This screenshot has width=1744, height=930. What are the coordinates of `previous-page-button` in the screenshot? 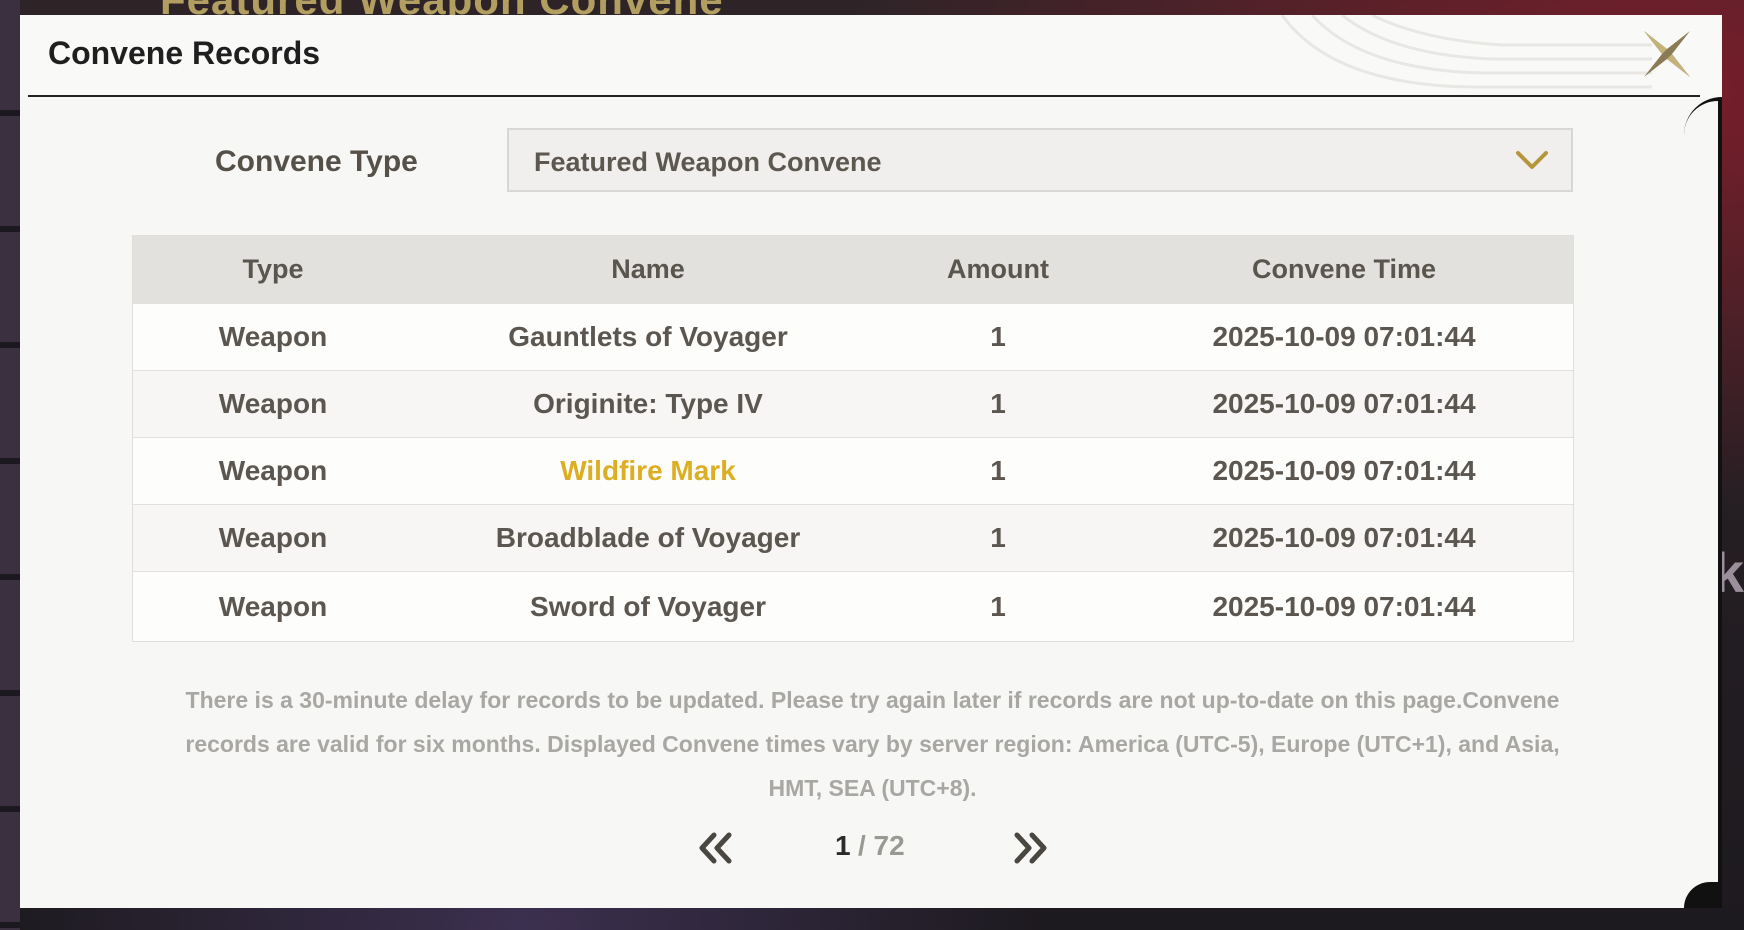 It's located at (716, 848).